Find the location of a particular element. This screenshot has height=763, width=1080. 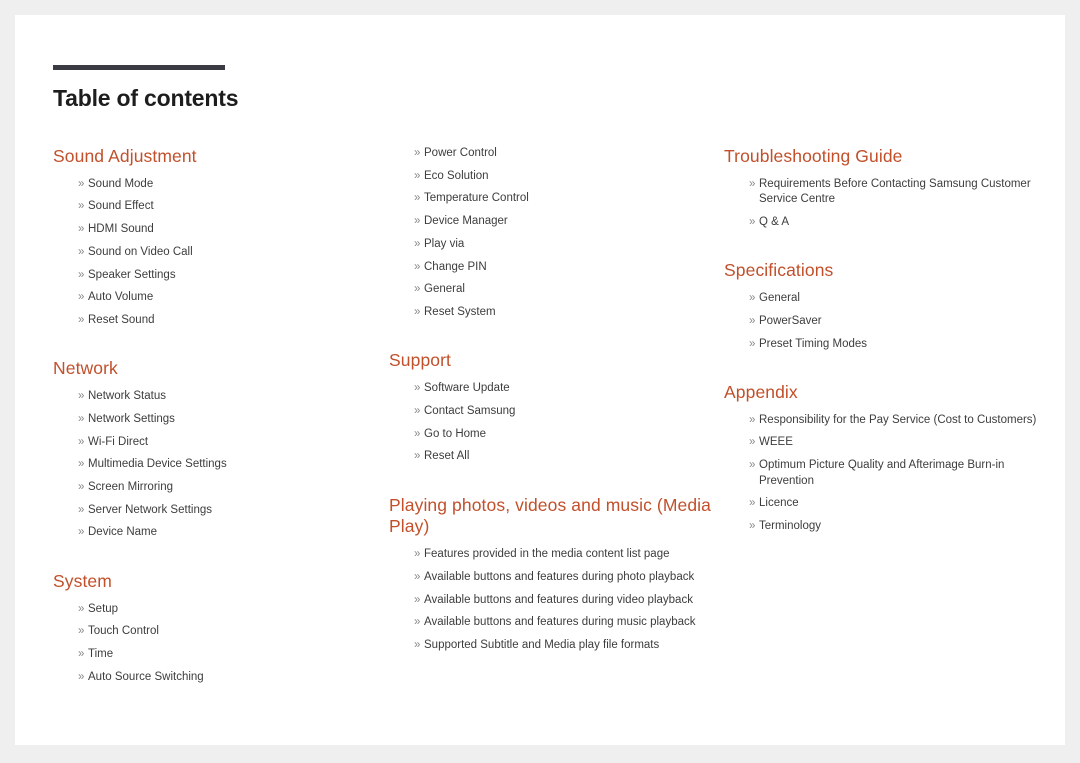

toc-entry: » Eco Solution is located at coordinates (566, 177).